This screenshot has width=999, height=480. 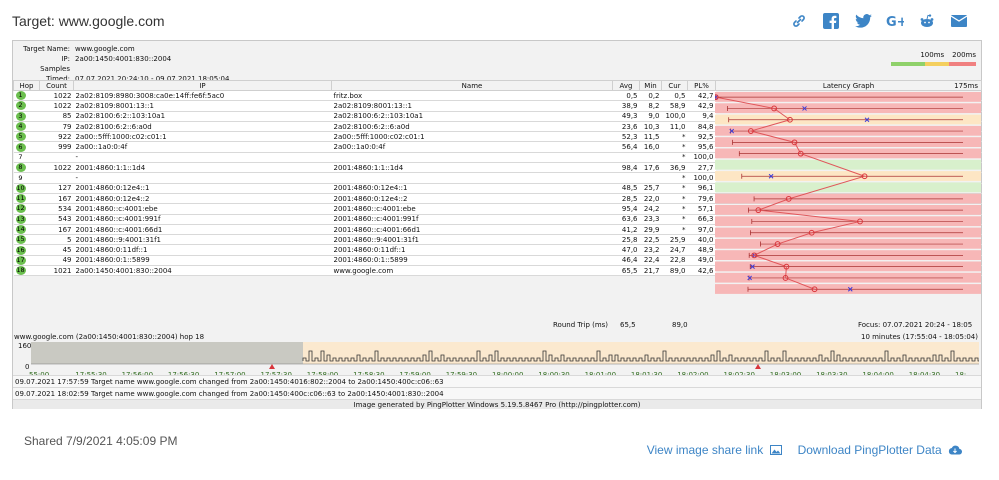 What do you see at coordinates (966, 85) in the screenshot?
I see `latency-graph-max: 175ms` at bounding box center [966, 85].